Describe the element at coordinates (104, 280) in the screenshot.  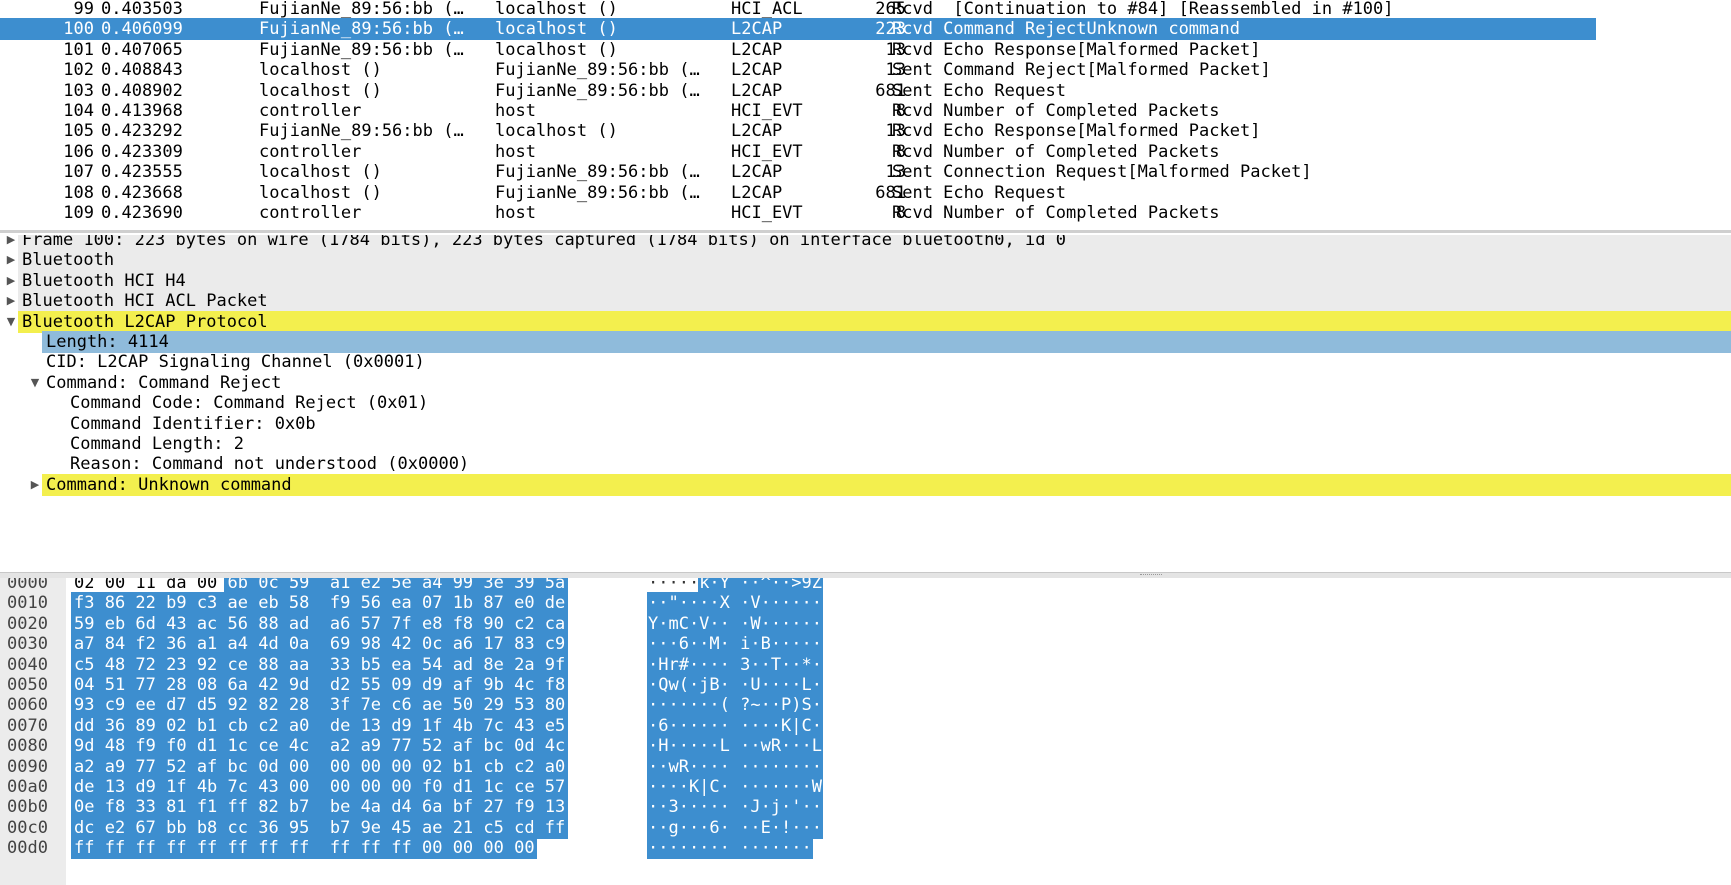
I see `tree-item-label: Bluetooth HCI H4` at that location.